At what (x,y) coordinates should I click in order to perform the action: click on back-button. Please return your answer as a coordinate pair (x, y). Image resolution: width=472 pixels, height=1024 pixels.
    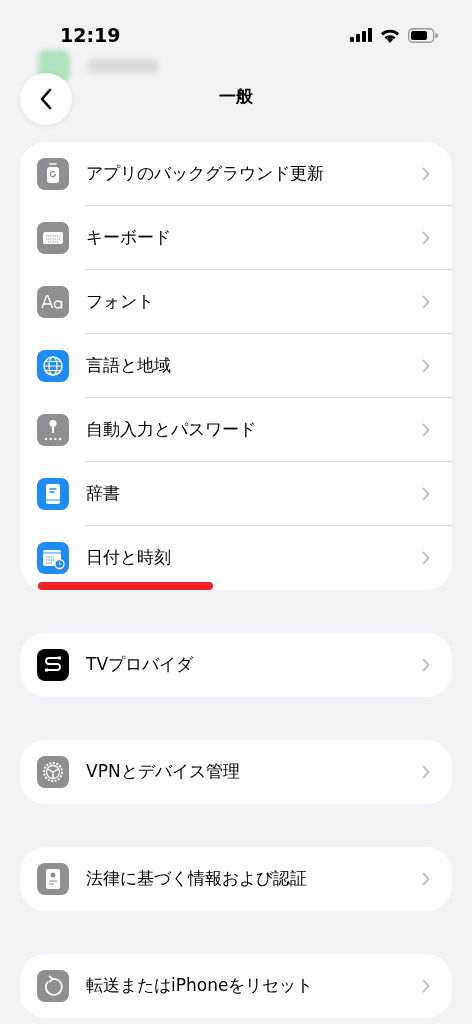
    Looking at the image, I should click on (46, 99).